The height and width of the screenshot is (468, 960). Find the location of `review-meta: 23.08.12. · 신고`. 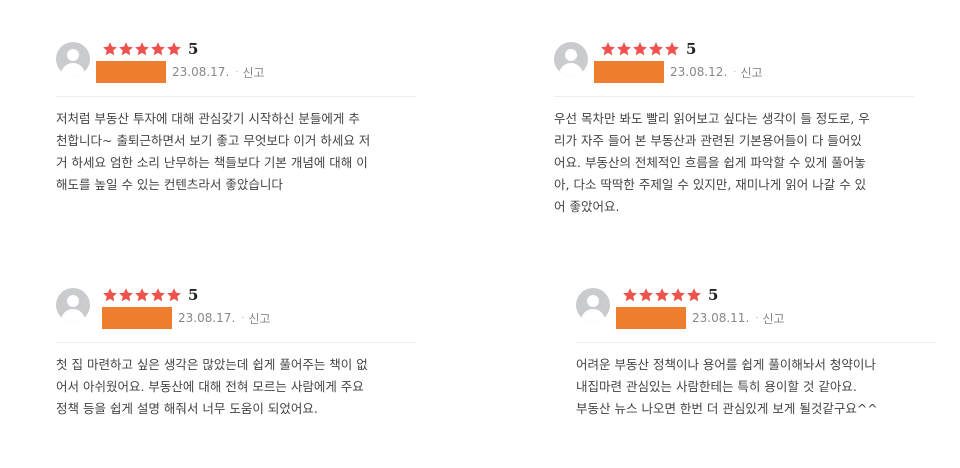

review-meta: 23.08.12. · 신고 is located at coordinates (678, 72).